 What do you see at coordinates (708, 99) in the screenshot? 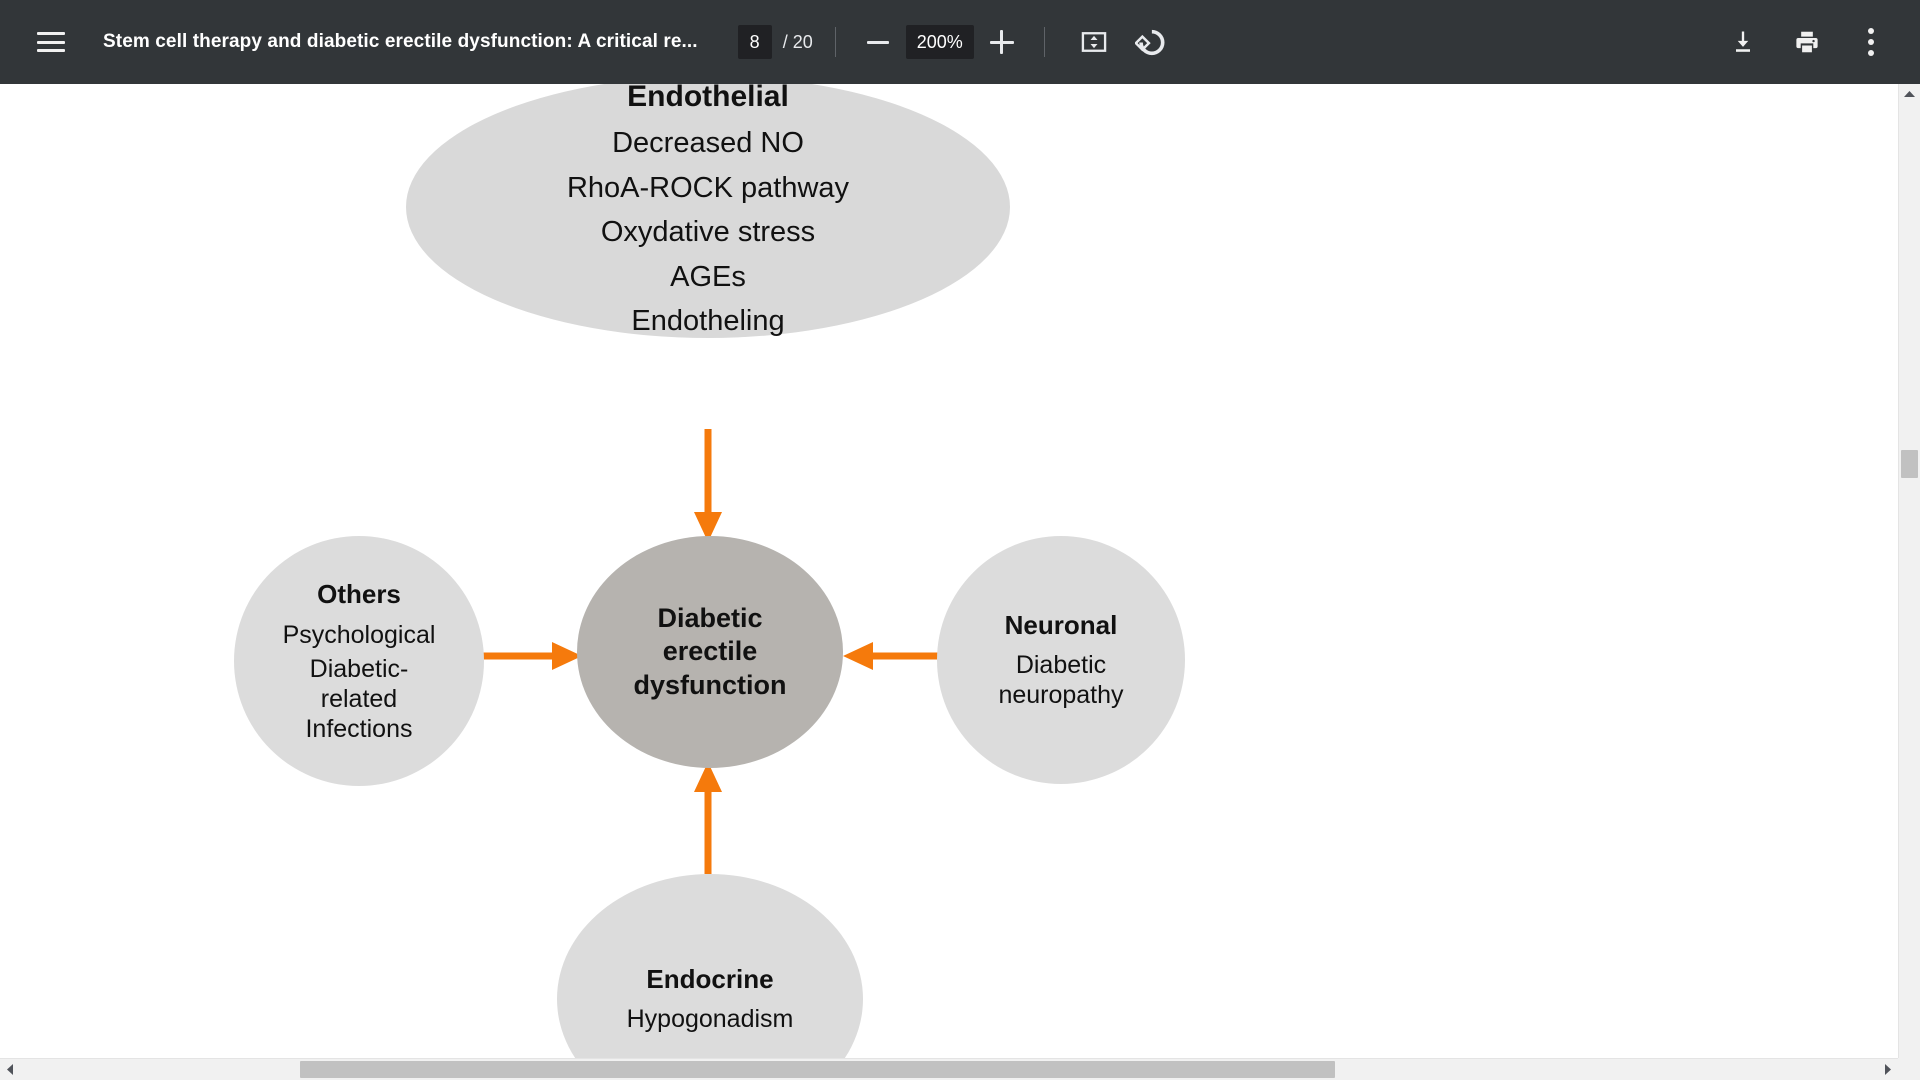
I see `node-endothelial-title: Endothelial` at bounding box center [708, 99].